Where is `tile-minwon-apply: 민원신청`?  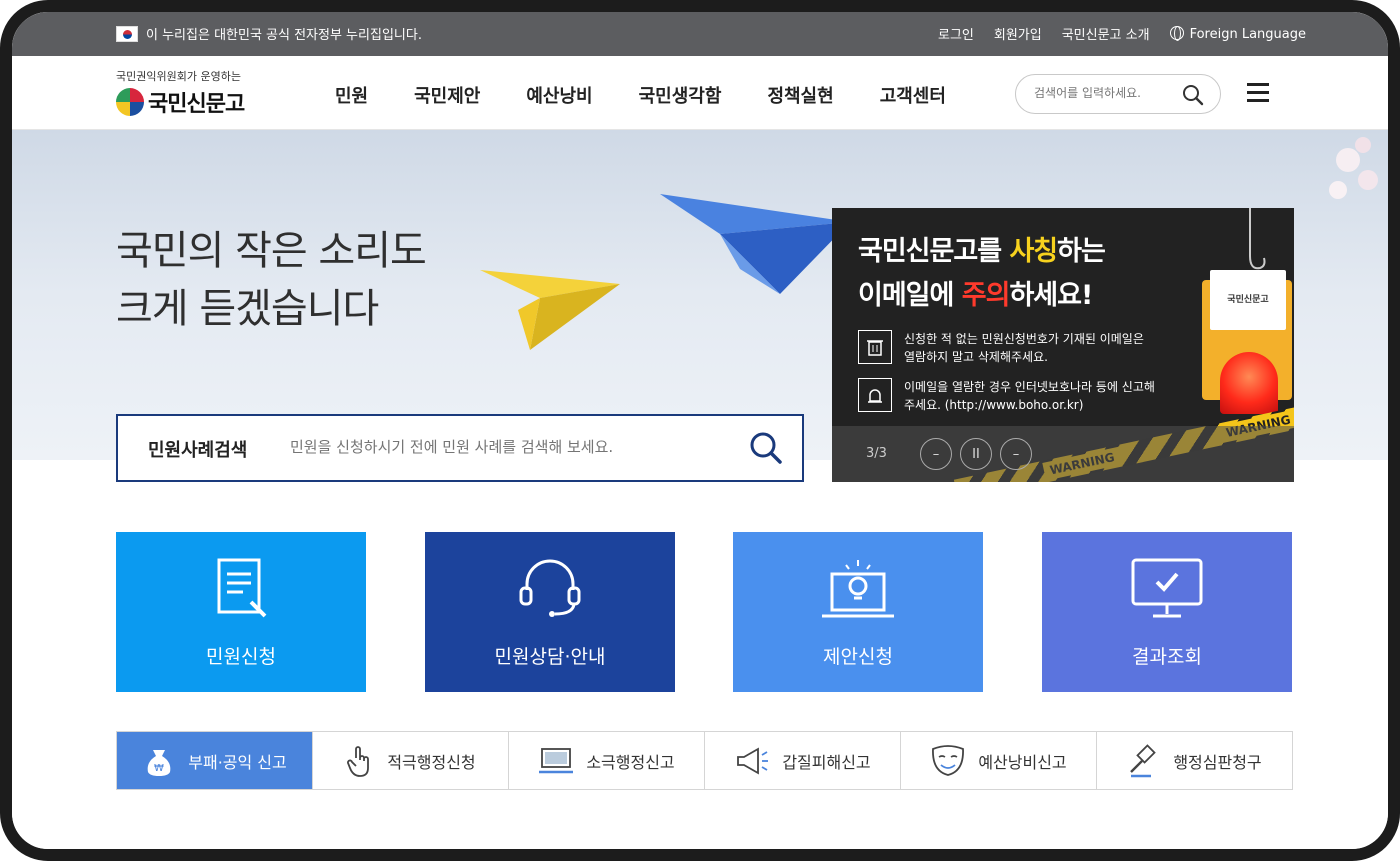
tile-minwon-apply: 민원신청 is located at coordinates (241, 612).